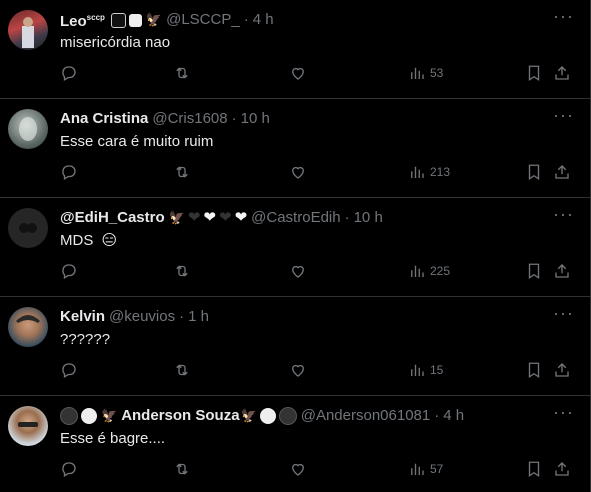 This screenshot has width=591, height=492. I want to click on reply-text-content: MDS, so click(77, 240).